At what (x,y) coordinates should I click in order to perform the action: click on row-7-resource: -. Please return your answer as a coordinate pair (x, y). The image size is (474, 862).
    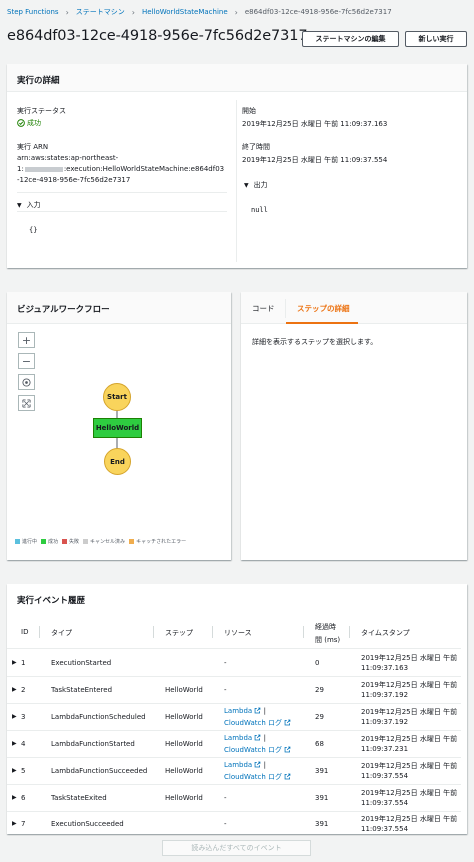
    Looking at the image, I should click on (225, 824).